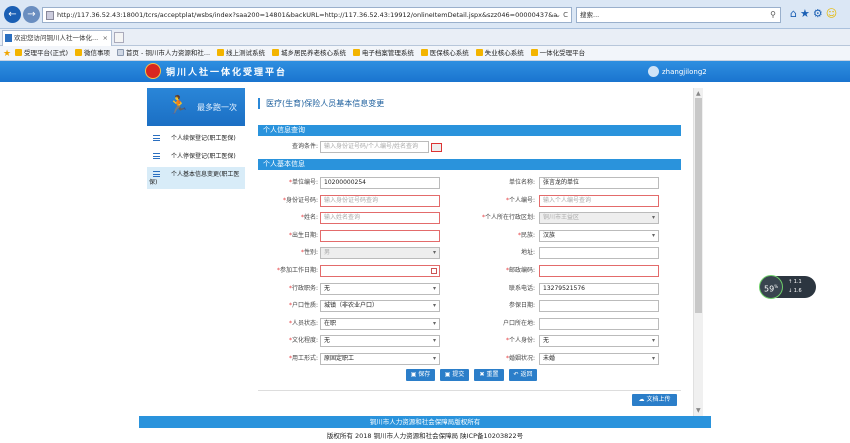 The width and height of the screenshot is (850, 443). Describe the element at coordinates (374, 147) in the screenshot. I see `query-input: 输入身份证号码/个人编号/姓名查询` at that location.